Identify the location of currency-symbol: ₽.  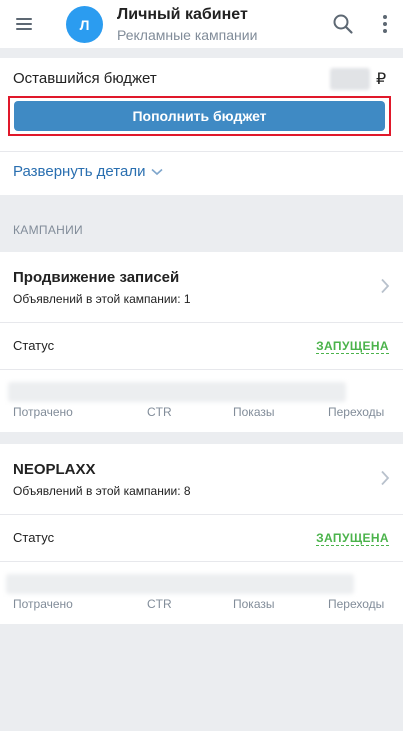
(381, 79).